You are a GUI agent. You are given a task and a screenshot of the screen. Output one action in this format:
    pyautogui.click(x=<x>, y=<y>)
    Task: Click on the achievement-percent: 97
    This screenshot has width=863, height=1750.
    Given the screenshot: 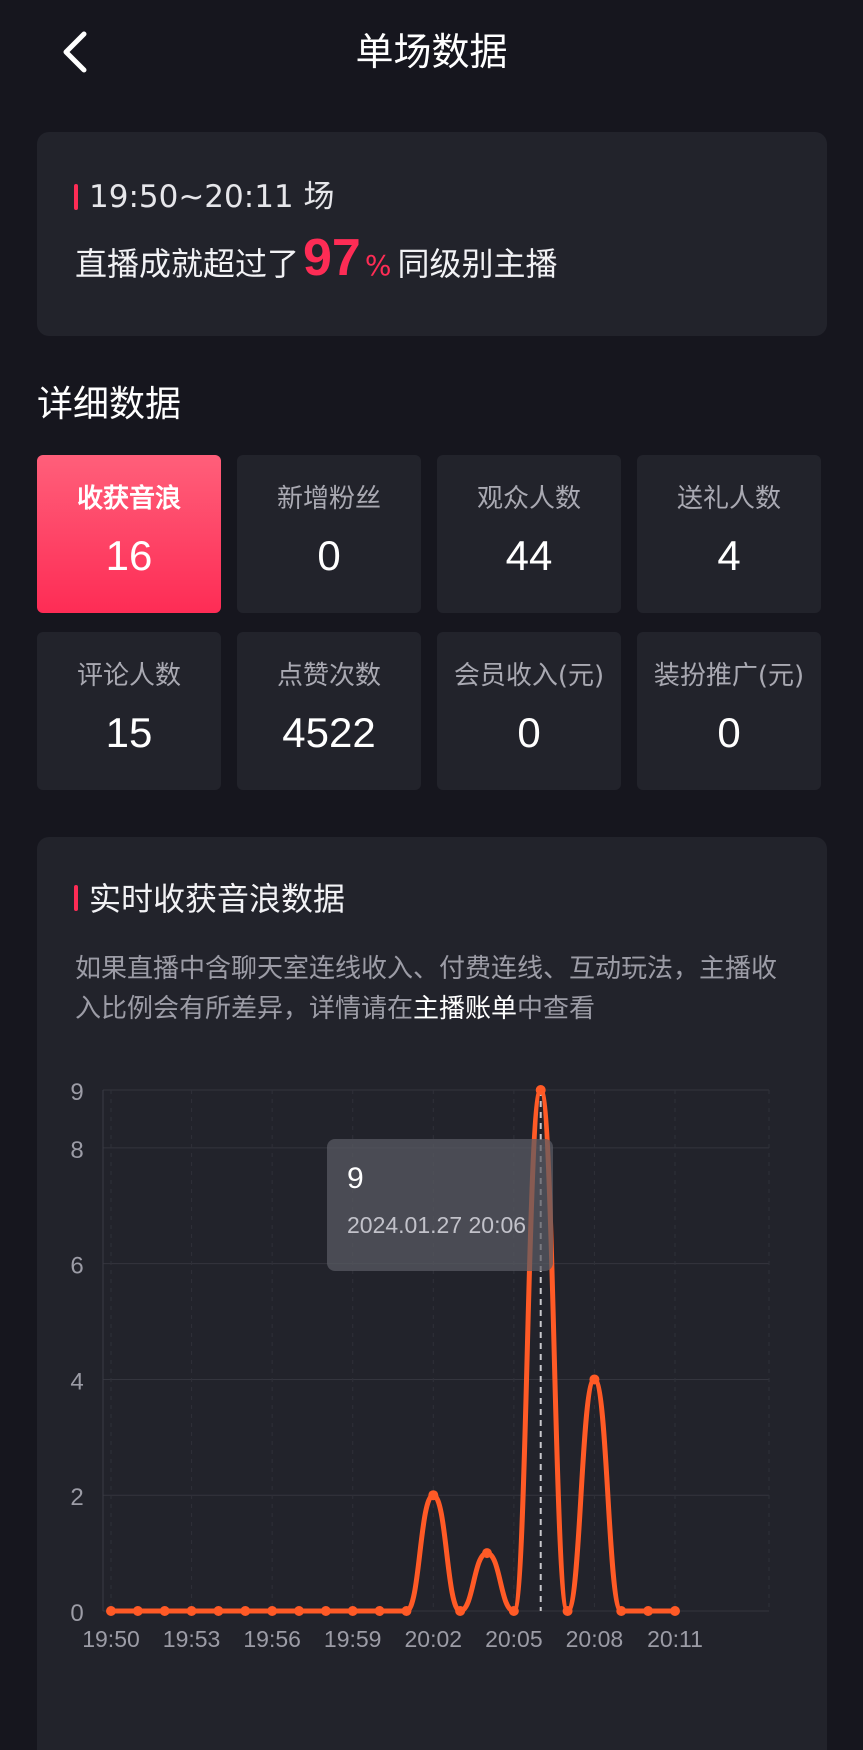 What is the action you would take?
    pyautogui.click(x=332, y=258)
    